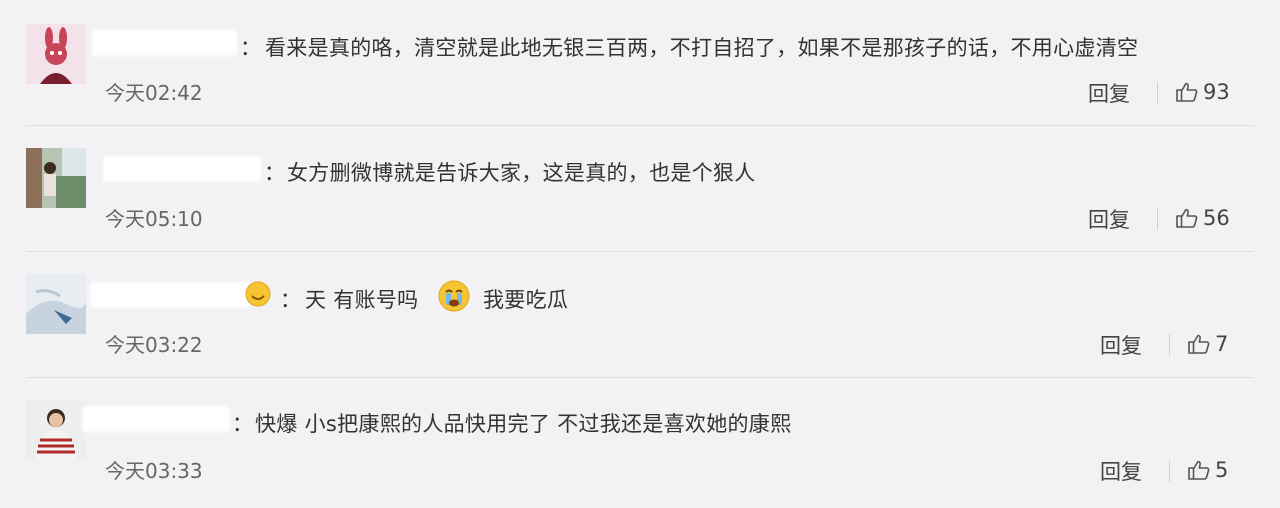 The height and width of the screenshot is (508, 1280). What do you see at coordinates (154, 93) in the screenshot?
I see `comment-time: 今天02:42` at bounding box center [154, 93].